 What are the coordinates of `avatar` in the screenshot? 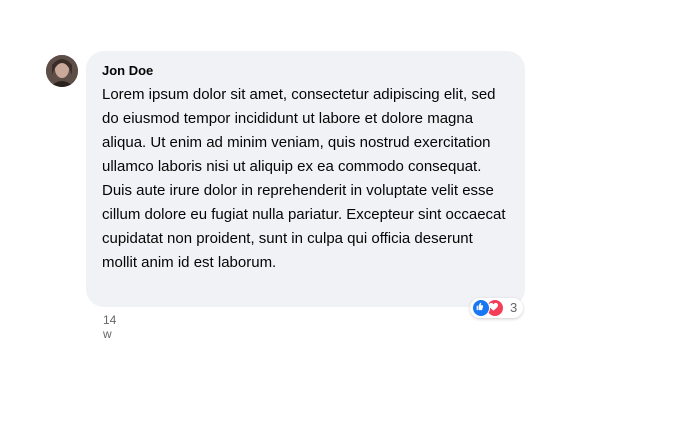 It's located at (62, 71).